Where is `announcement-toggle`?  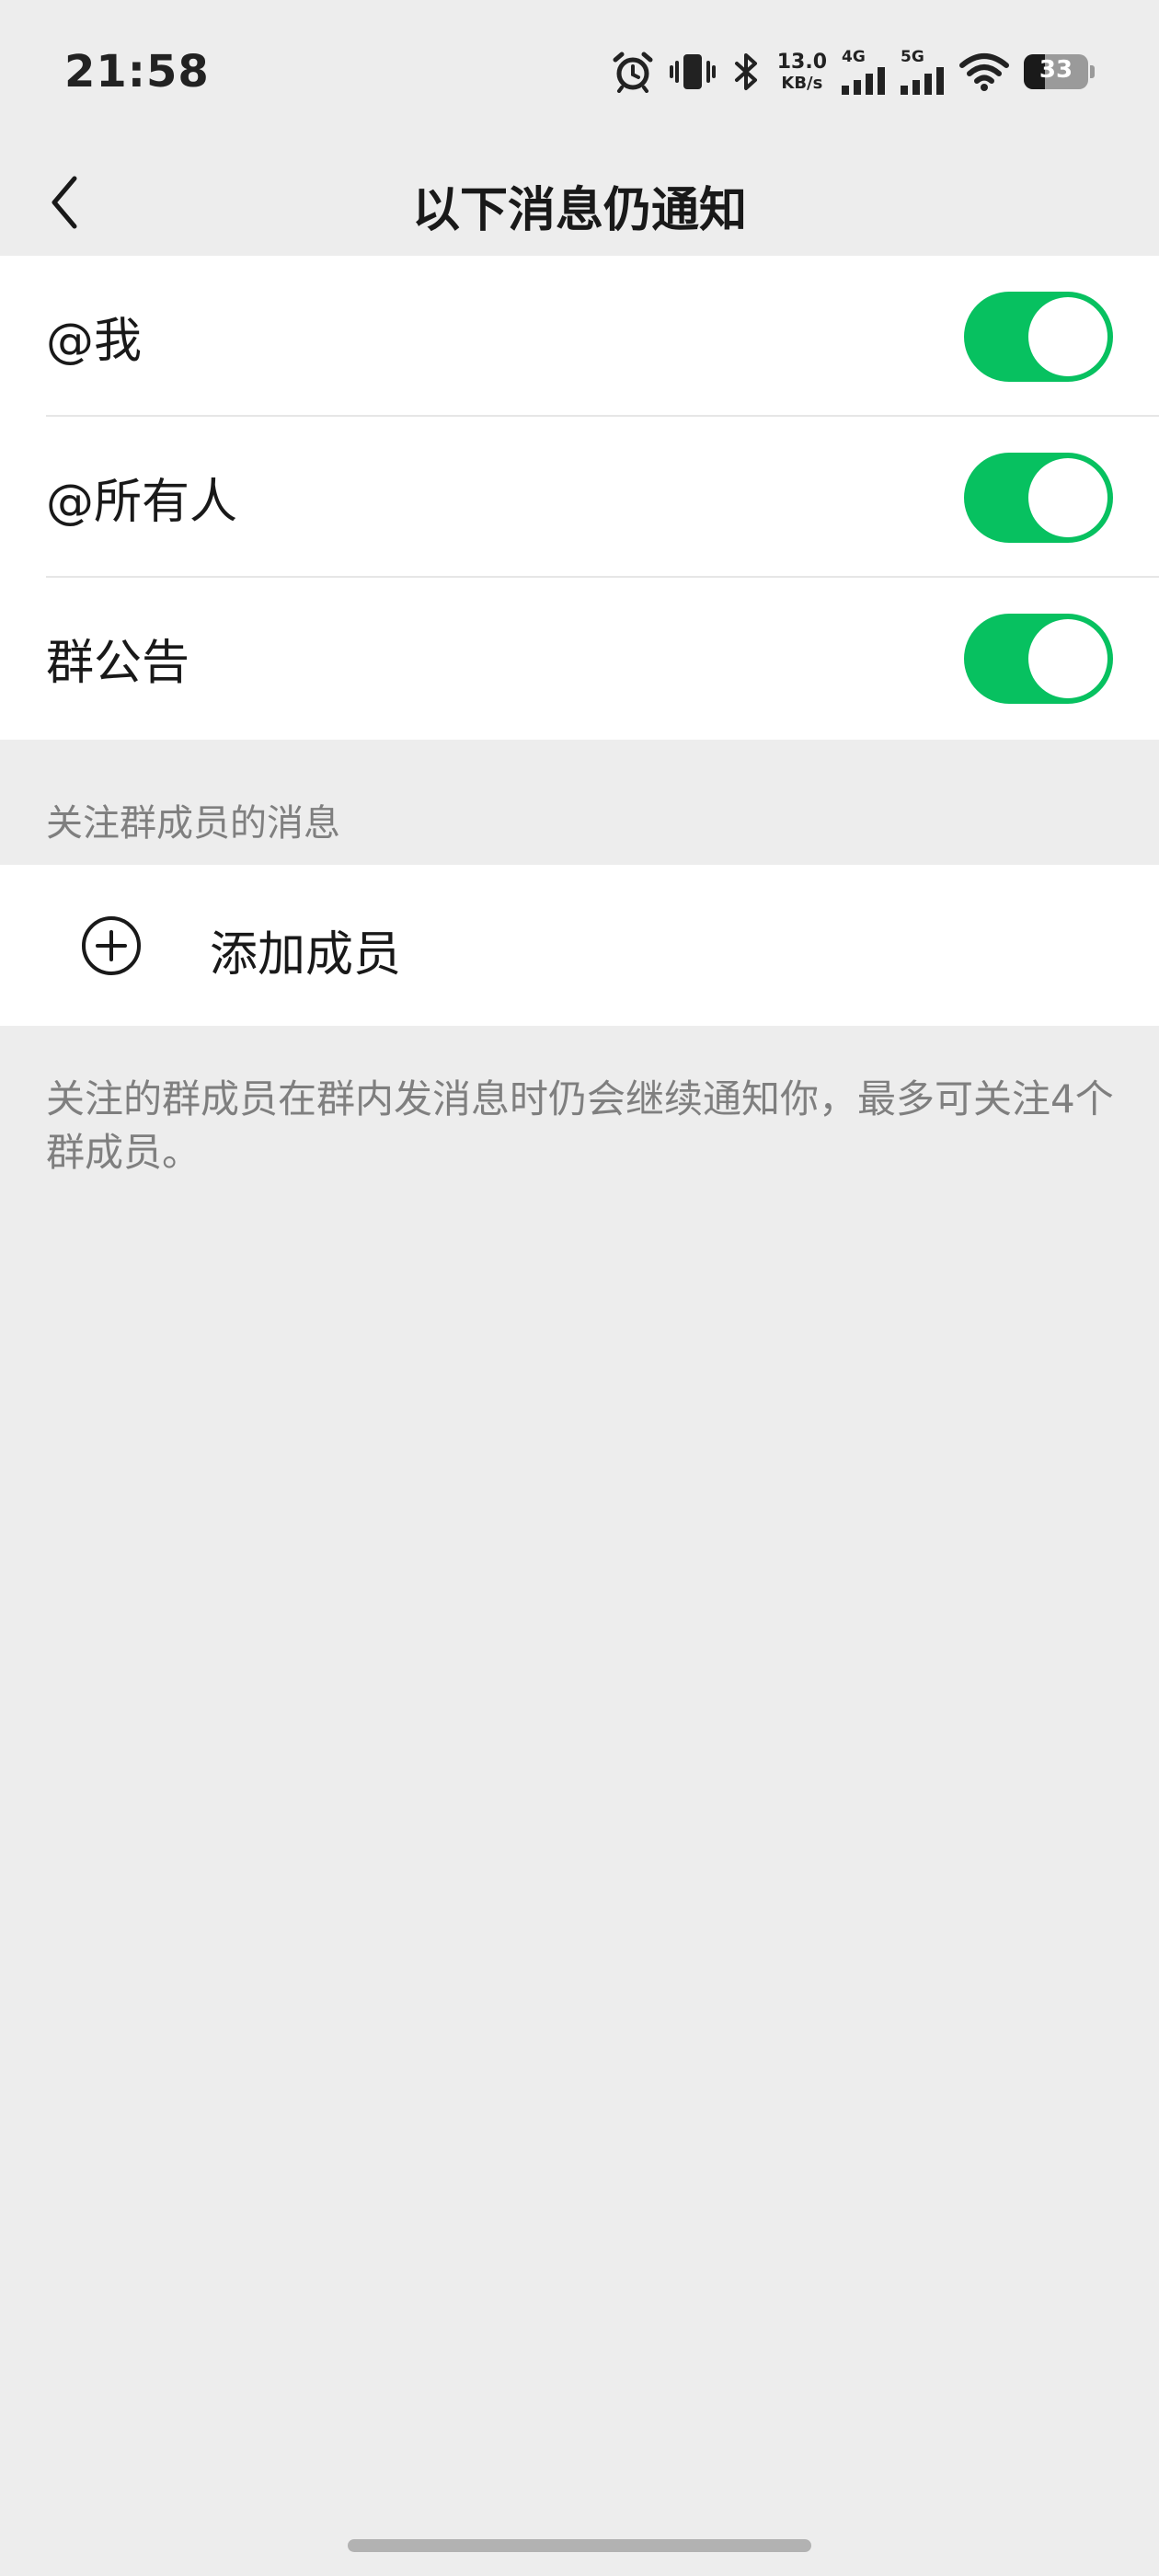
announcement-toggle is located at coordinates (1038, 659).